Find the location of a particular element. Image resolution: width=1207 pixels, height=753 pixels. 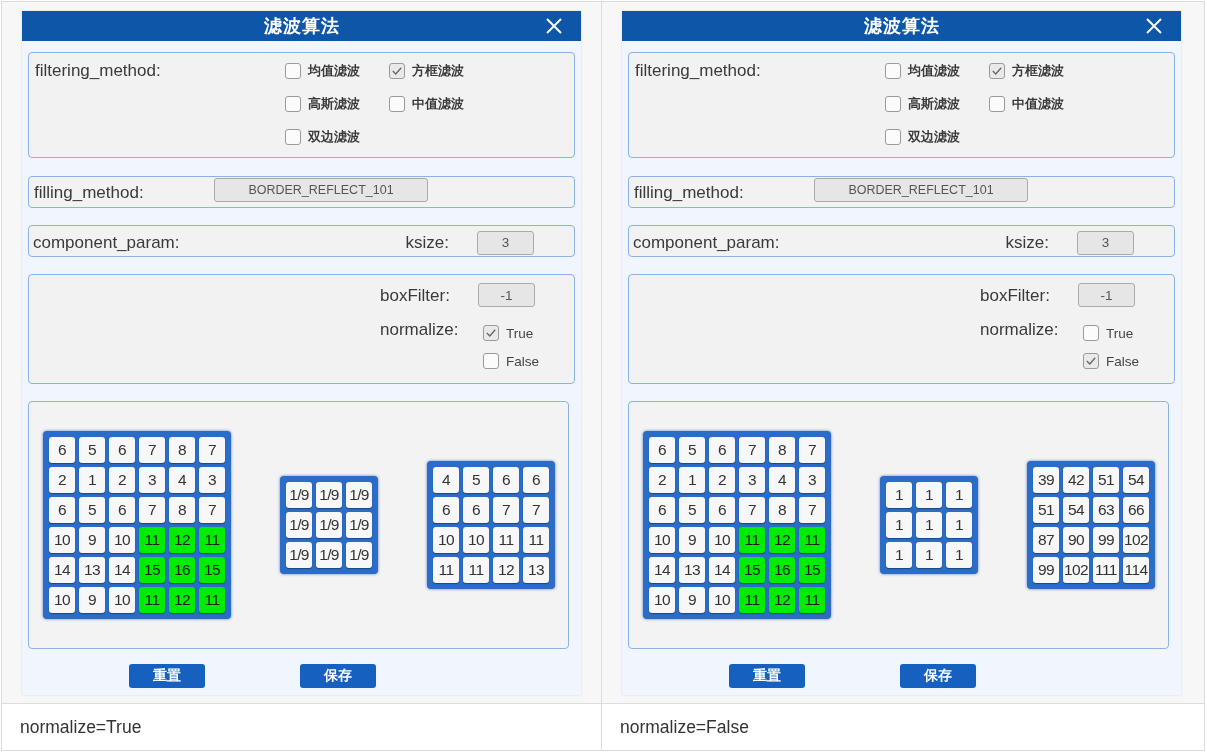

matrix-cell: 99 is located at coordinates (1106, 540).